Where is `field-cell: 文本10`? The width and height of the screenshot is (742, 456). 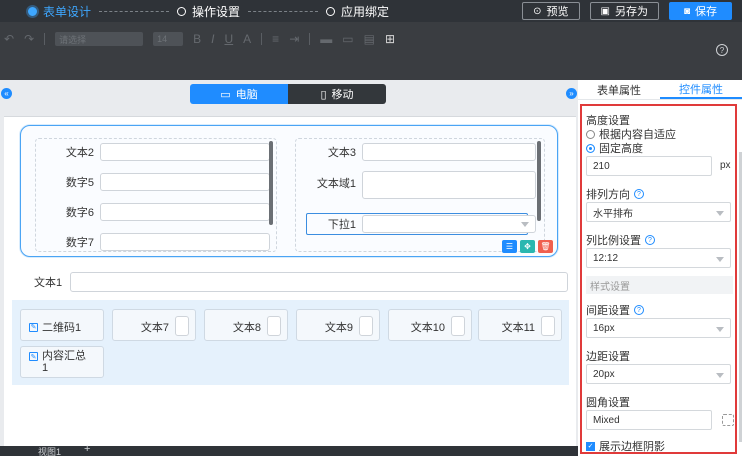
field-cell: 文本10 is located at coordinates (430, 325).